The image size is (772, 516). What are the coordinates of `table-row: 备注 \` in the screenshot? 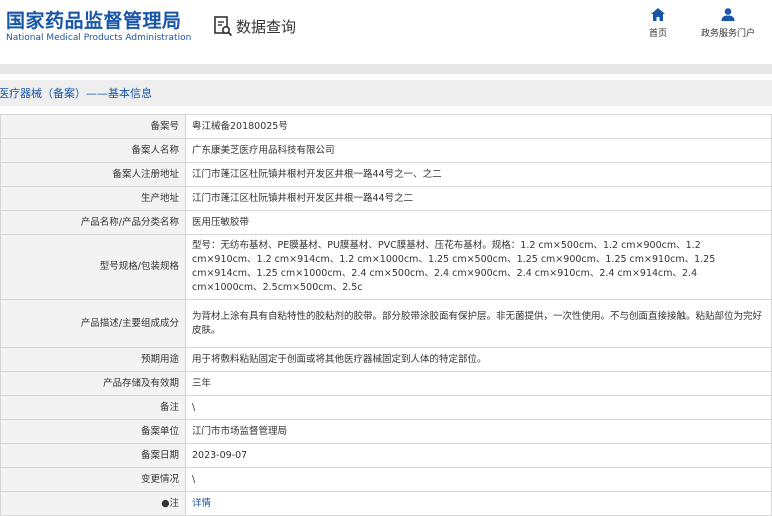 It's located at (386, 407).